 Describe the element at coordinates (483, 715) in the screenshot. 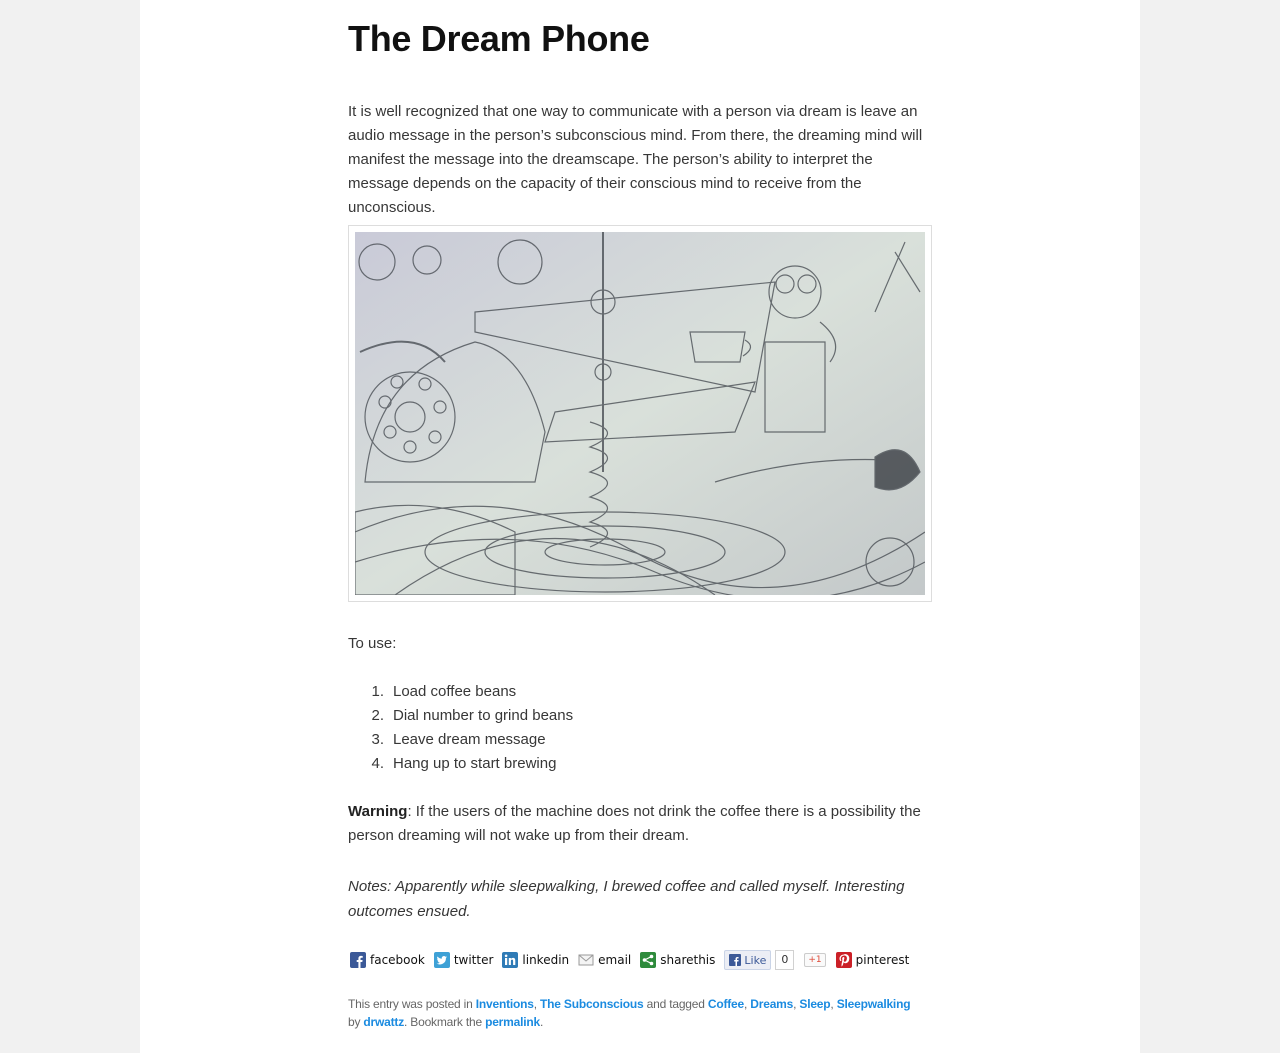

I see `step-text: Dial number to grind beans` at that location.